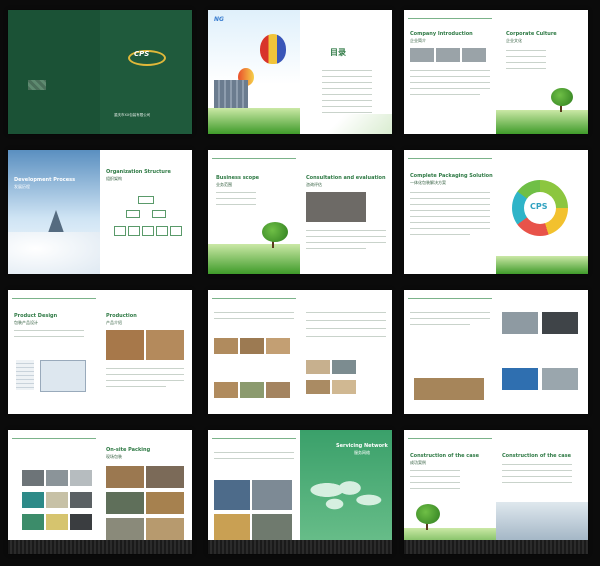 The image size is (600, 566). Describe the element at coordinates (36, 316) in the screenshot. I see `design-title: Product Design` at that location.